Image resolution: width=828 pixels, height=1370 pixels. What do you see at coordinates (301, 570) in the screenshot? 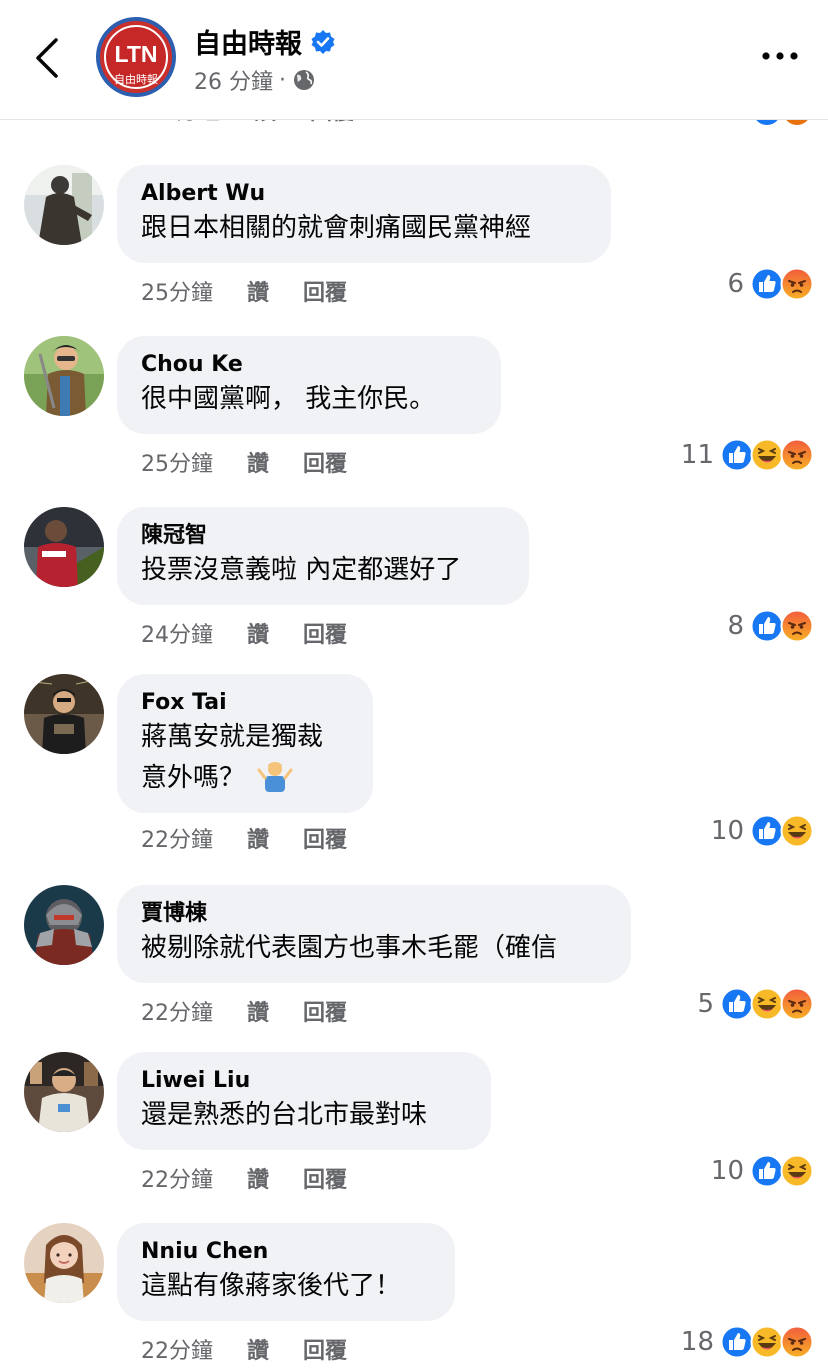
I see `comment-text: 投票沒意義啦 內定都選好了` at bounding box center [301, 570].